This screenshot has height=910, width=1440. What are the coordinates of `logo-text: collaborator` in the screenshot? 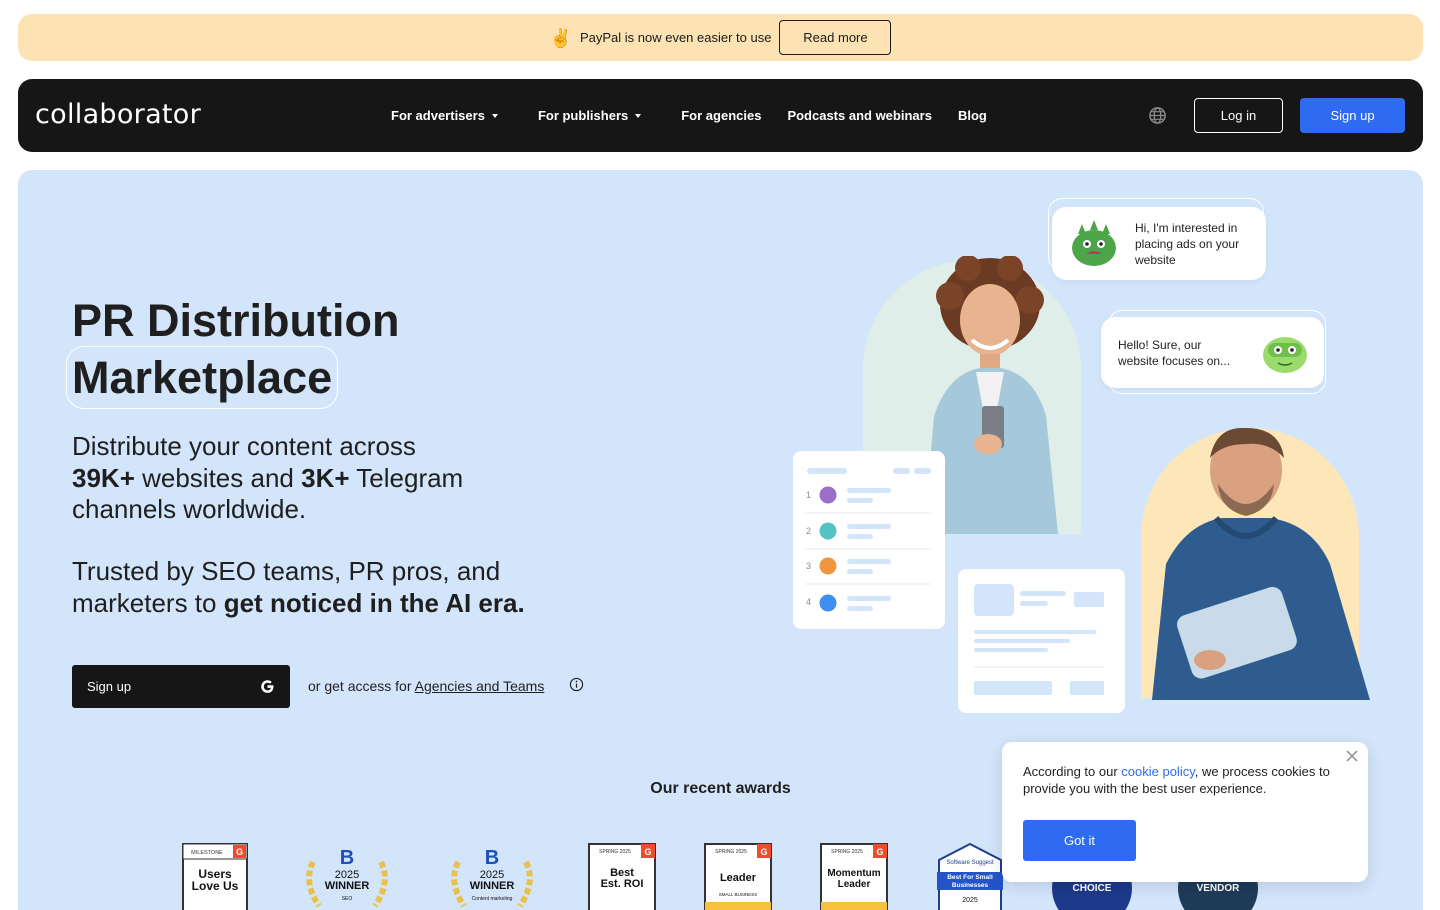 It's located at (118, 114).